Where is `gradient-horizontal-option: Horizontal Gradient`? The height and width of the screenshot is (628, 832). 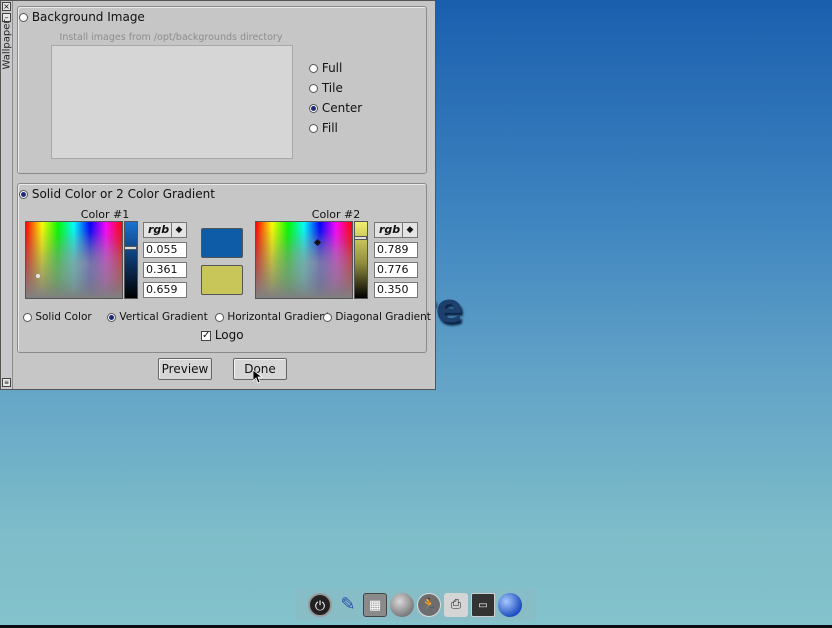
gradient-horizontal-option: Horizontal Gradient is located at coordinates (272, 317).